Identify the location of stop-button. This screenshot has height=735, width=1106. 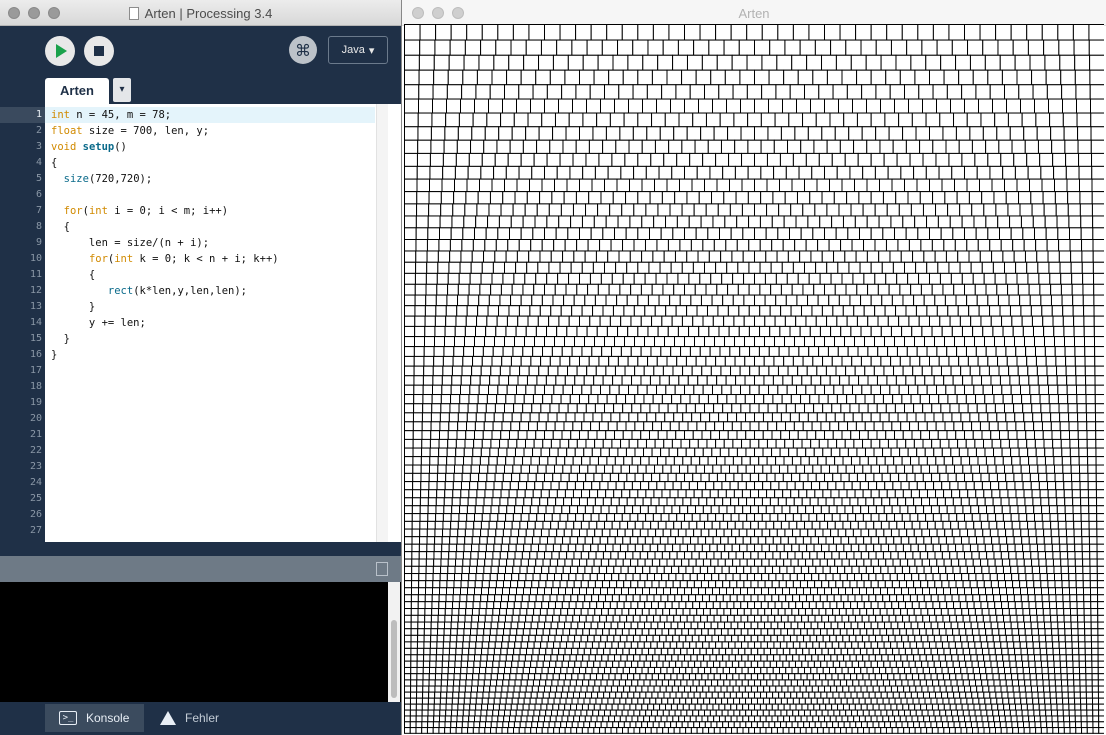
(99, 51).